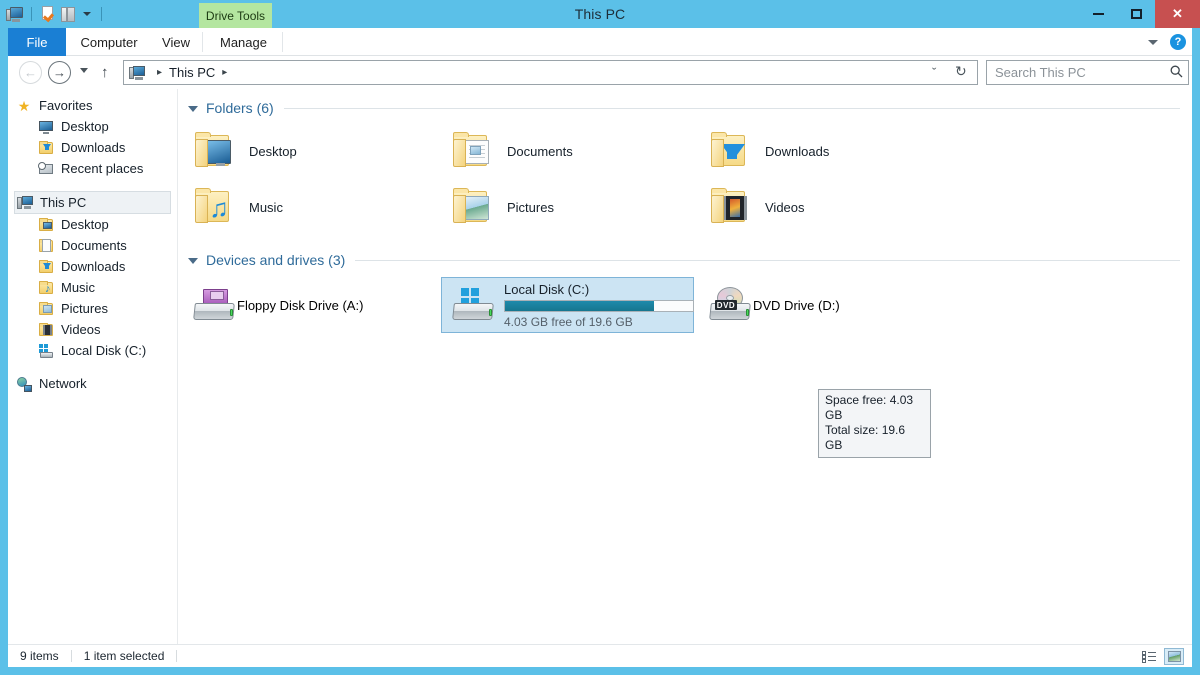 This screenshot has height=675, width=1200. I want to click on chevron-down-icon, so click(1153, 42).